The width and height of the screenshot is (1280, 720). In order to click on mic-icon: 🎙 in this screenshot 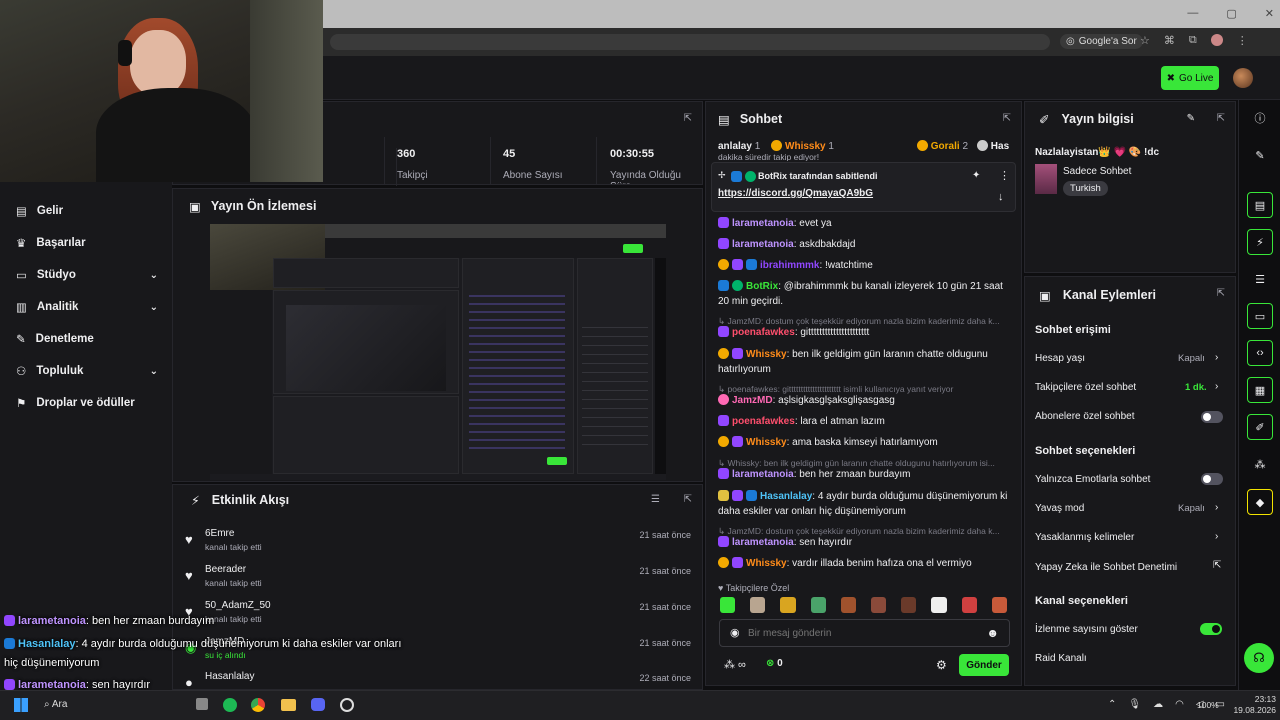, I will do `click(1134, 704)`.